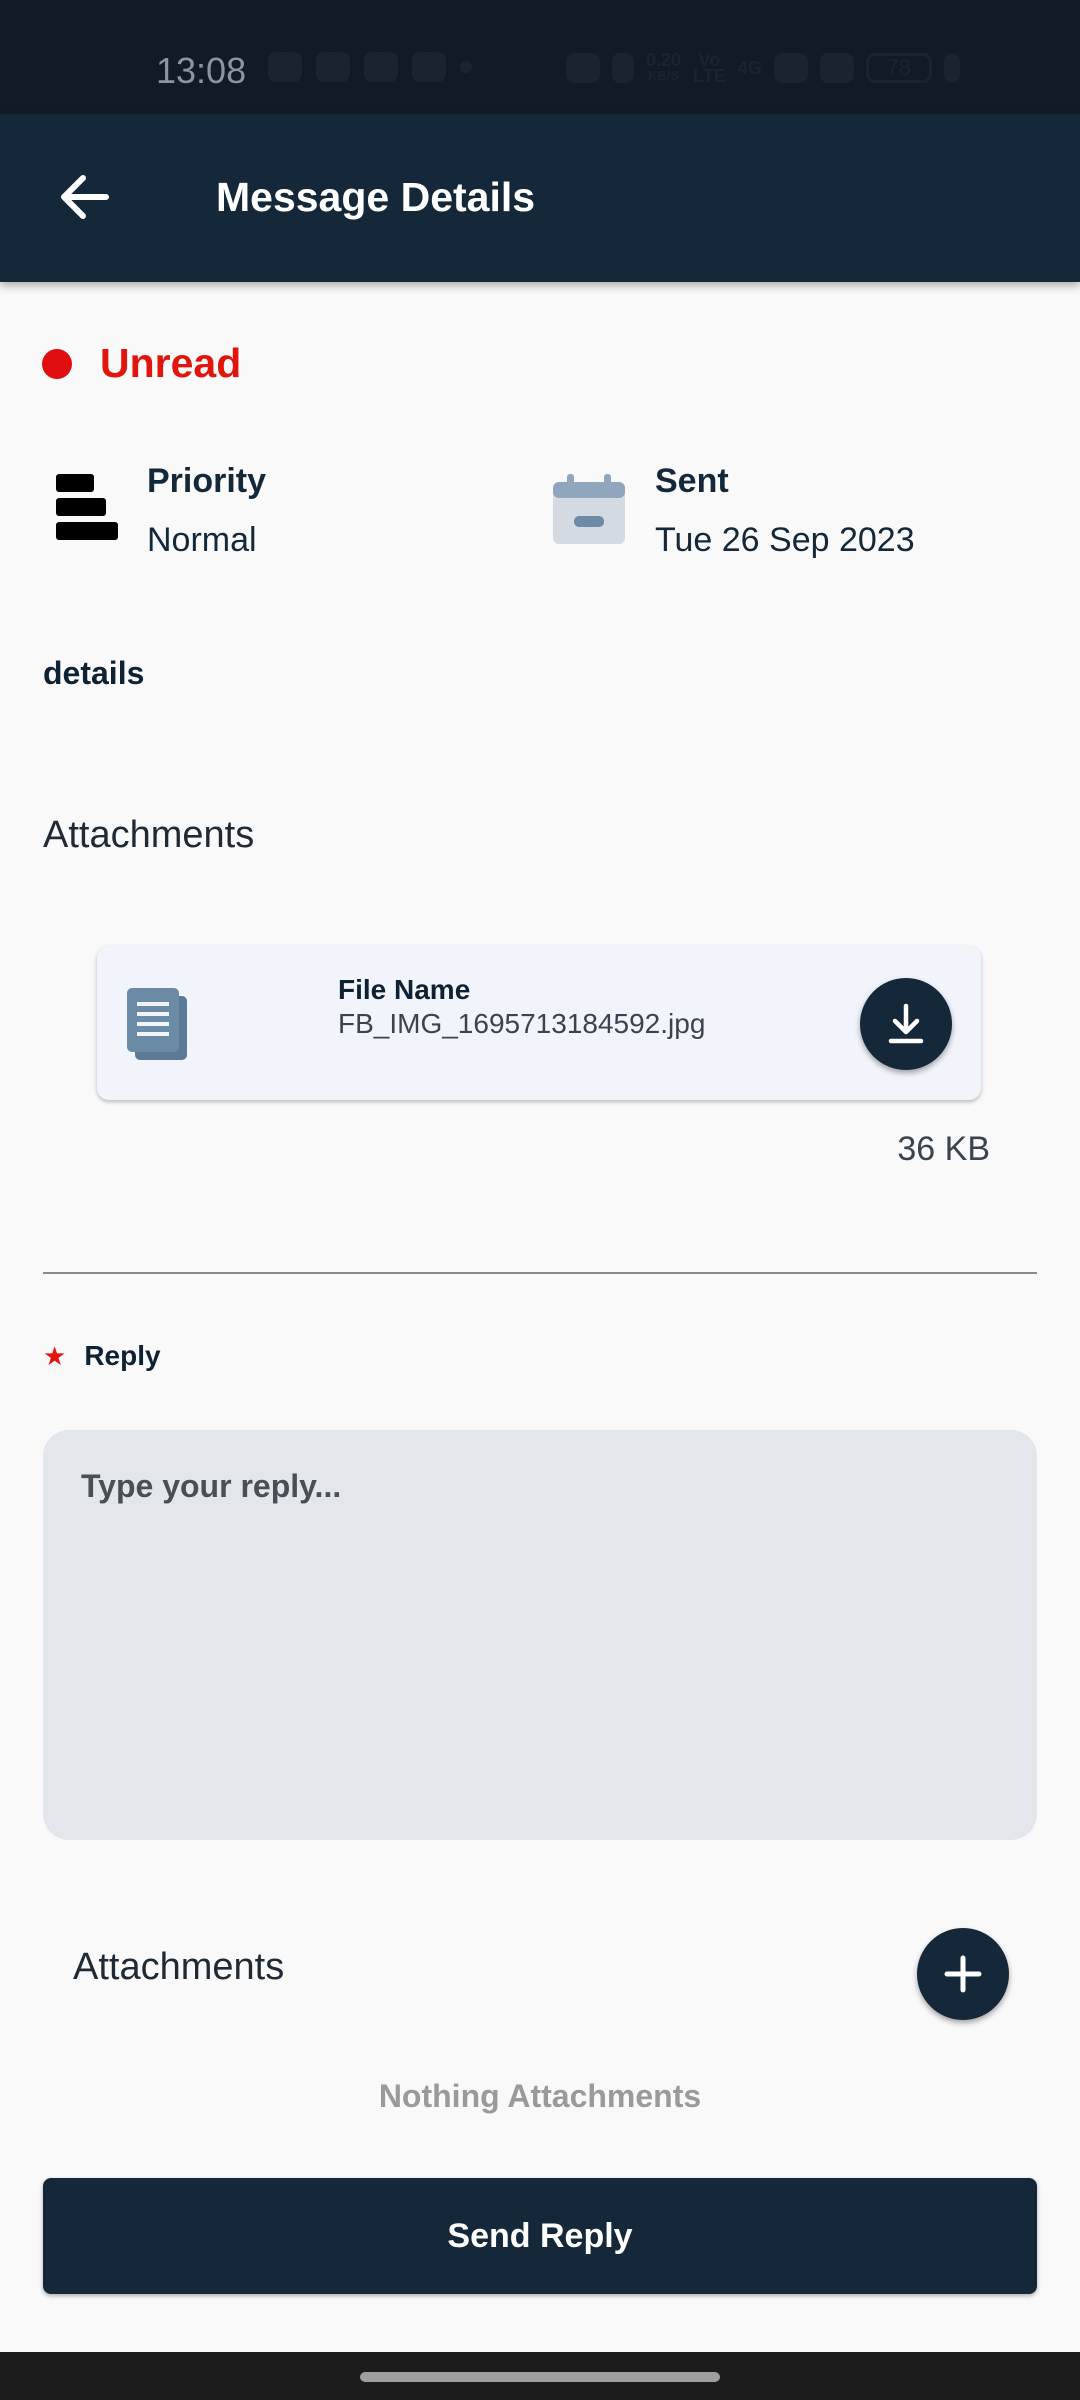 The image size is (1080, 2400). Describe the element at coordinates (94, 673) in the screenshot. I see `message-details: details` at that location.